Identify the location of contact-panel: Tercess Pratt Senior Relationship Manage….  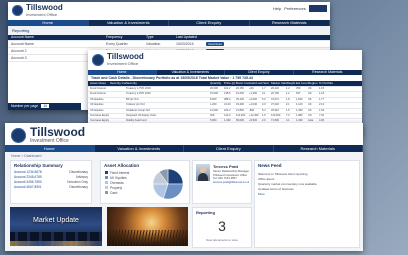
(222, 182).